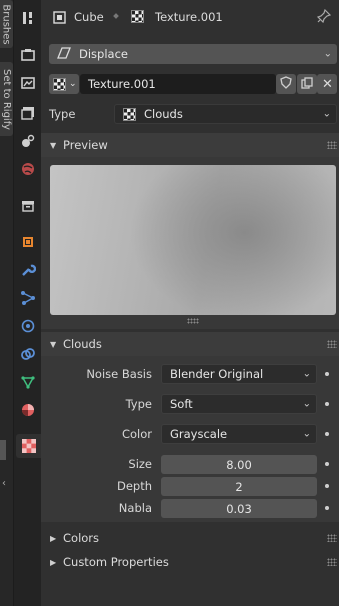 Image resolution: width=339 pixels, height=606 pixels. Describe the element at coordinates (225, 114) in the screenshot. I see `texture-type-dropdown: Clouds ⌄` at that location.